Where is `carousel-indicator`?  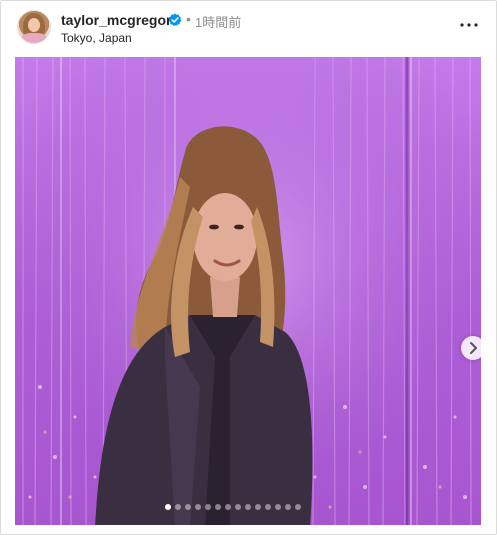 carousel-indicator is located at coordinates (233, 507).